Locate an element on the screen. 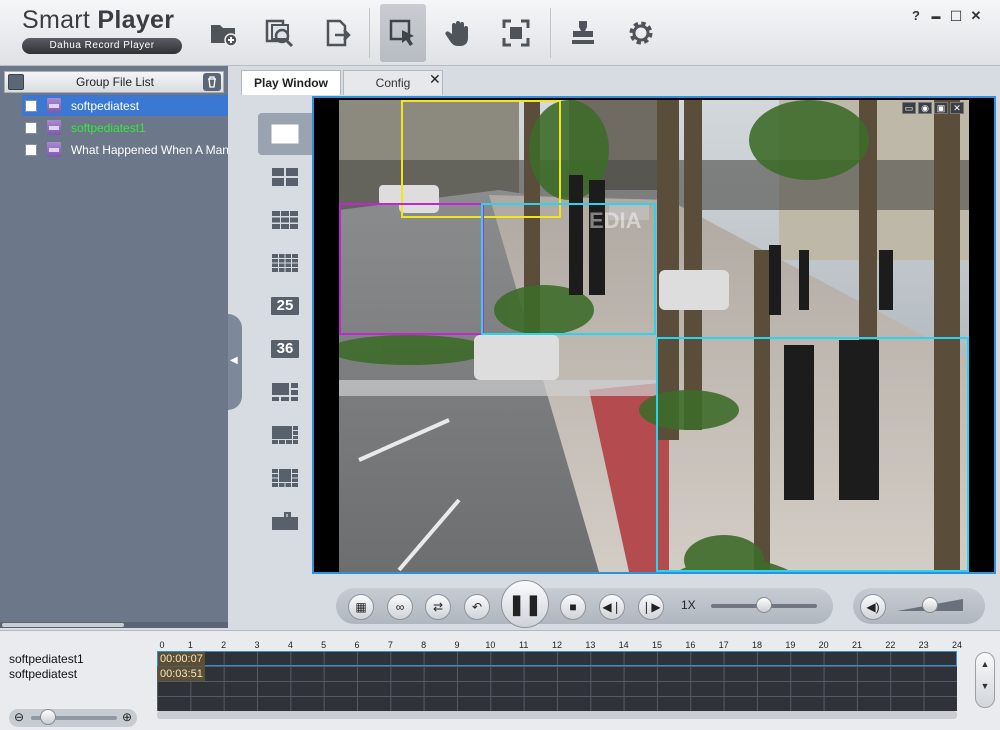 The width and height of the screenshot is (1000, 730). rewind-button: ↶ is located at coordinates (477, 607).